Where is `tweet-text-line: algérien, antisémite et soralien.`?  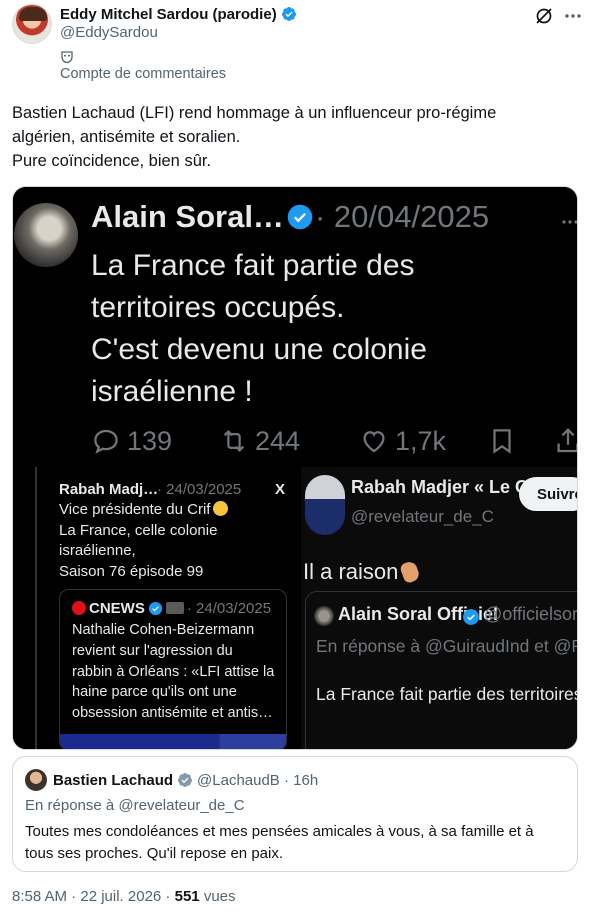 tweet-text-line: algérien, antisémite et soralien. is located at coordinates (126, 137).